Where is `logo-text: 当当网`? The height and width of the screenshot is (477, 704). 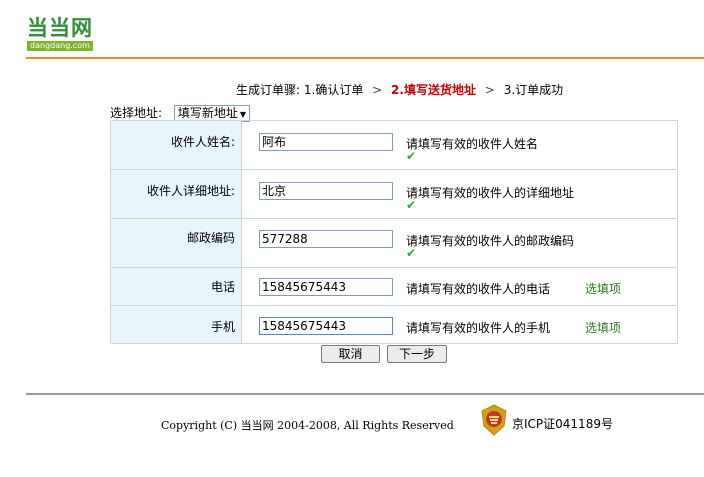 logo-text: 当当网 is located at coordinates (60, 28).